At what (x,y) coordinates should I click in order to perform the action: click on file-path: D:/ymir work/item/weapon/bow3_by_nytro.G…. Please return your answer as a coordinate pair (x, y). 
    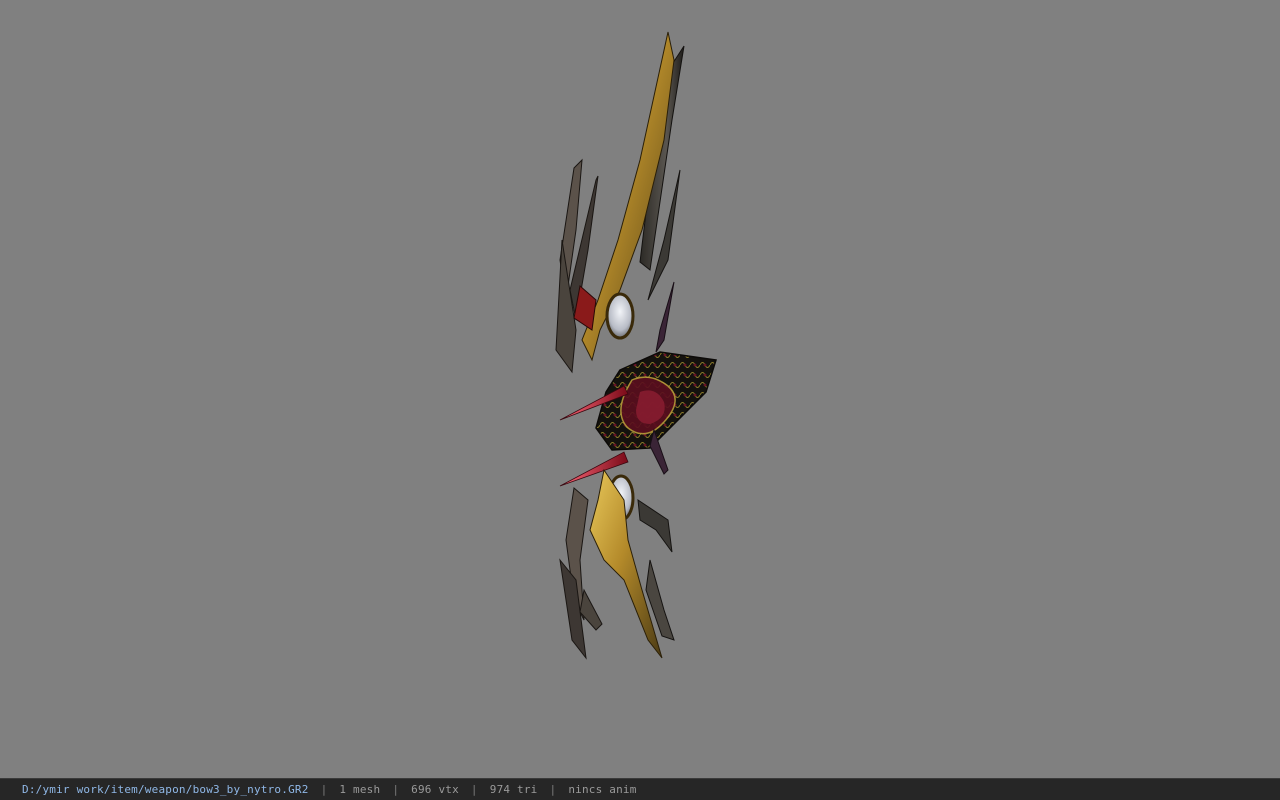
    Looking at the image, I should click on (165, 789).